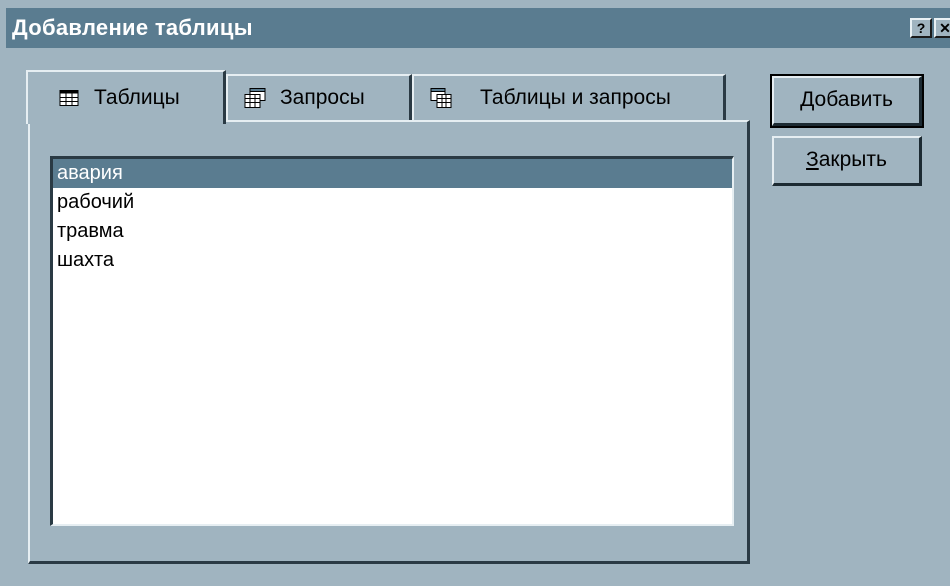 Image resolution: width=950 pixels, height=586 pixels. I want to click on table-icon, so click(69, 98).